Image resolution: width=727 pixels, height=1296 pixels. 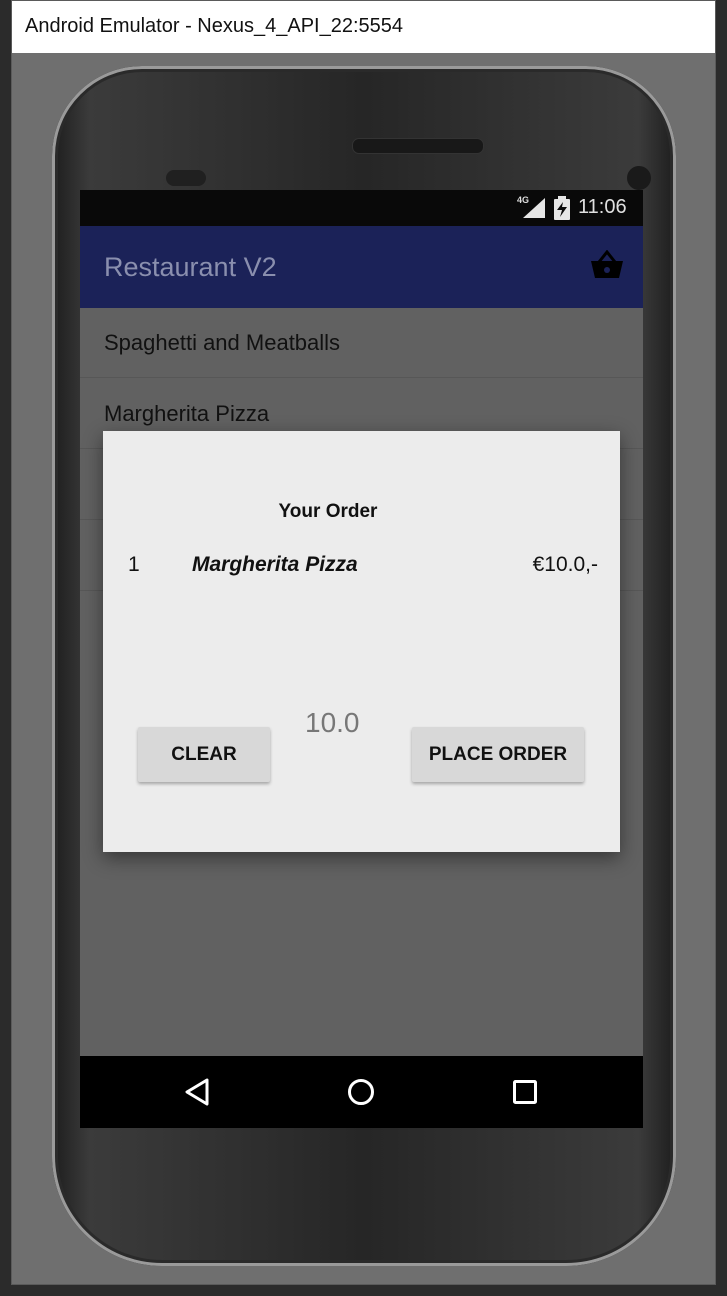 I want to click on navigation-bar, so click(x=361, y=1092).